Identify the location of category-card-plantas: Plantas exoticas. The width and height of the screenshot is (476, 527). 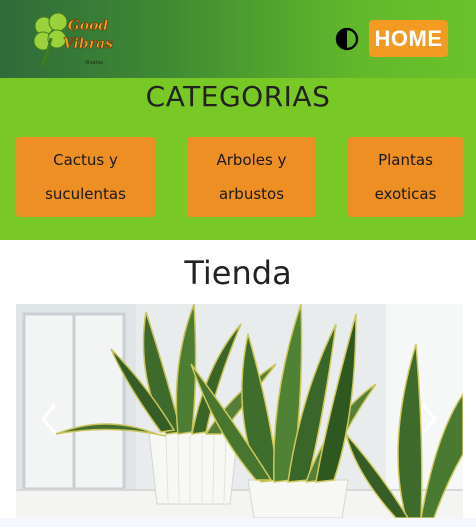
(405, 177).